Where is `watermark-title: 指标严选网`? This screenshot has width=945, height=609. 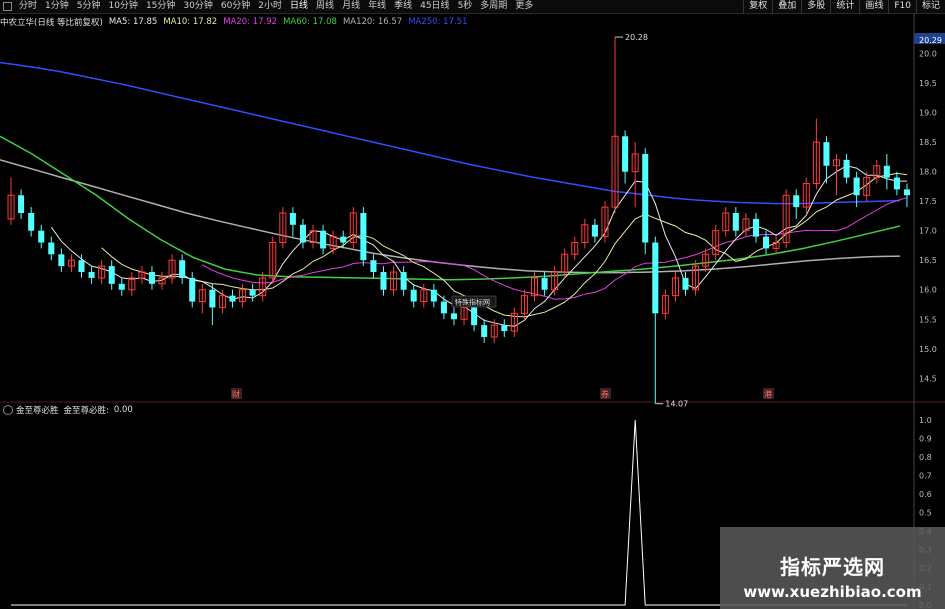
watermark-title: 指标严选网 is located at coordinates (832, 567).